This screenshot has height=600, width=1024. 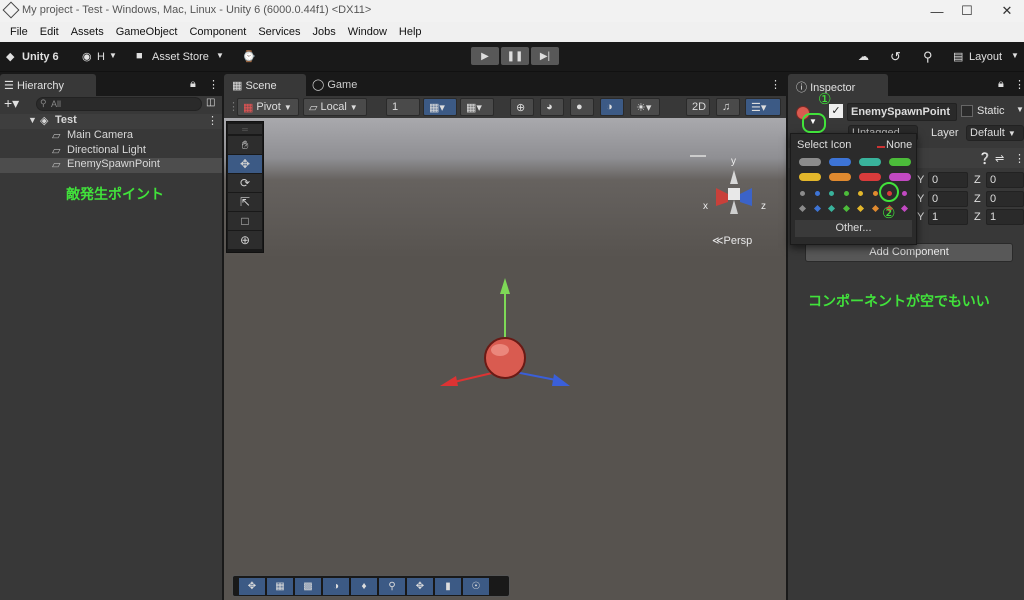 I want to click on menu-edit: Edit, so click(x=49, y=32).